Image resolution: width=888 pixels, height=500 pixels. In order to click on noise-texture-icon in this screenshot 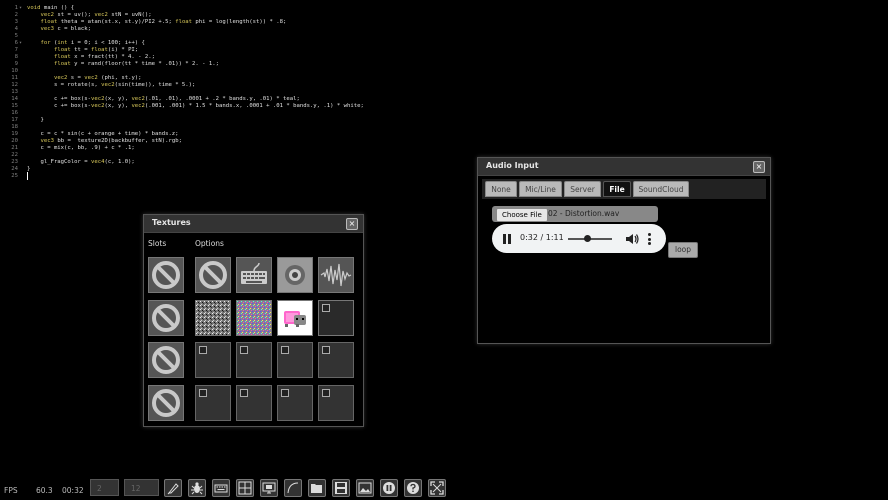, I will do `click(213, 318)`.